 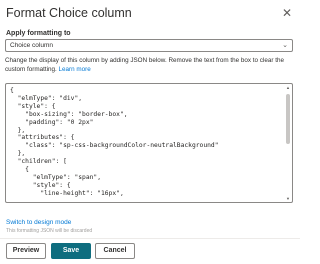 I want to click on chevron-down-icon: ⌄, so click(x=285, y=45).